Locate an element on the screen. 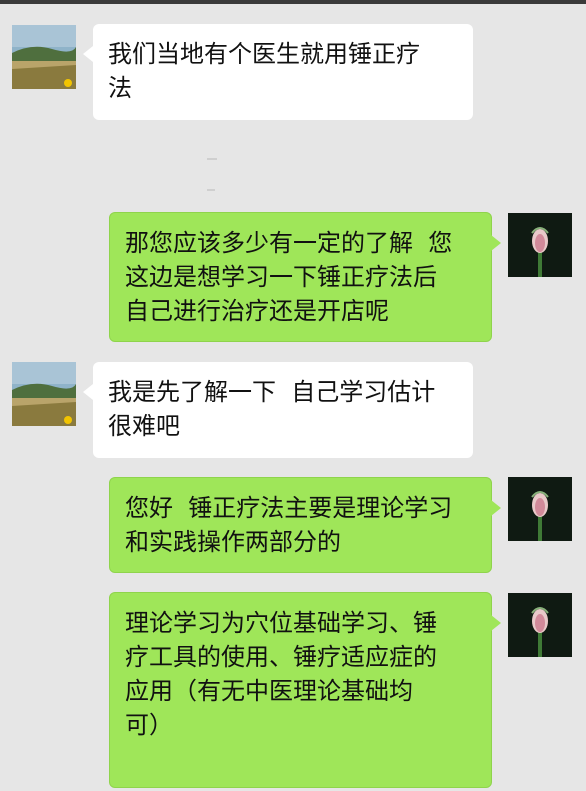 This screenshot has height=791, width=586. message-bubble: 您好 锤正疗法主要是理论学习 和实践操作两部分的 is located at coordinates (305, 525).